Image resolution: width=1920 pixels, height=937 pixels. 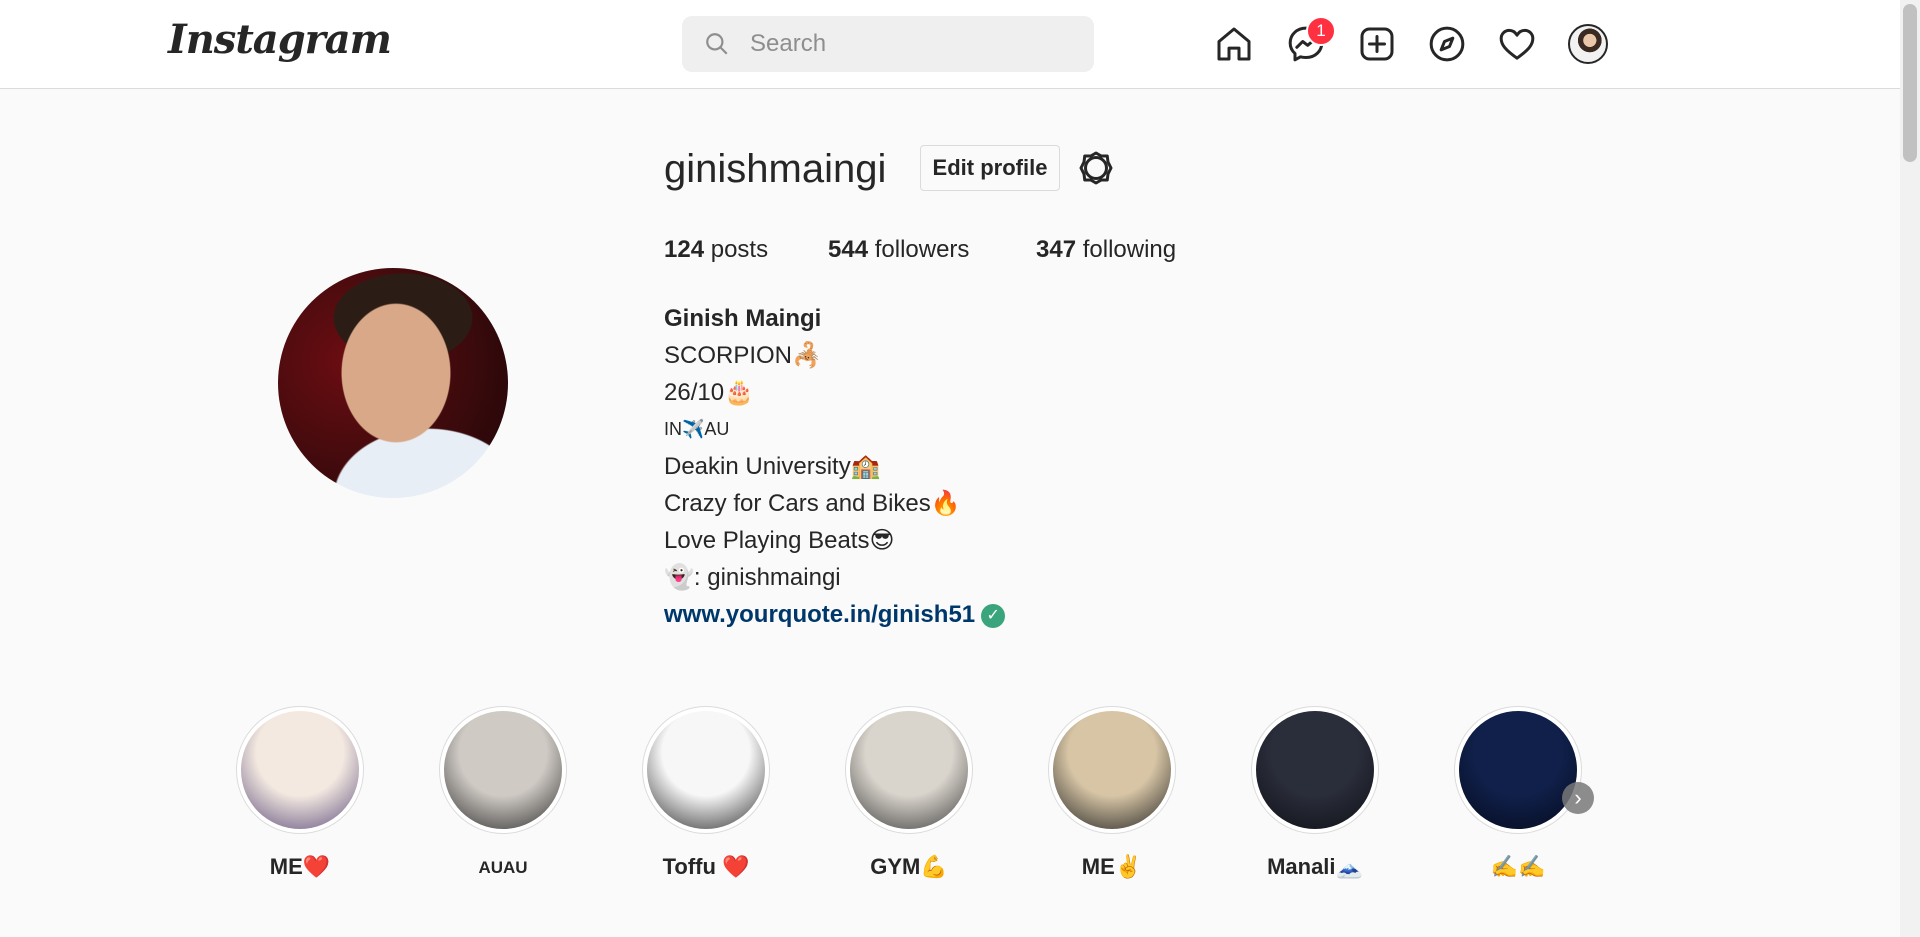 What do you see at coordinates (1517, 44) in the screenshot?
I see `activity-heart-icon` at bounding box center [1517, 44].